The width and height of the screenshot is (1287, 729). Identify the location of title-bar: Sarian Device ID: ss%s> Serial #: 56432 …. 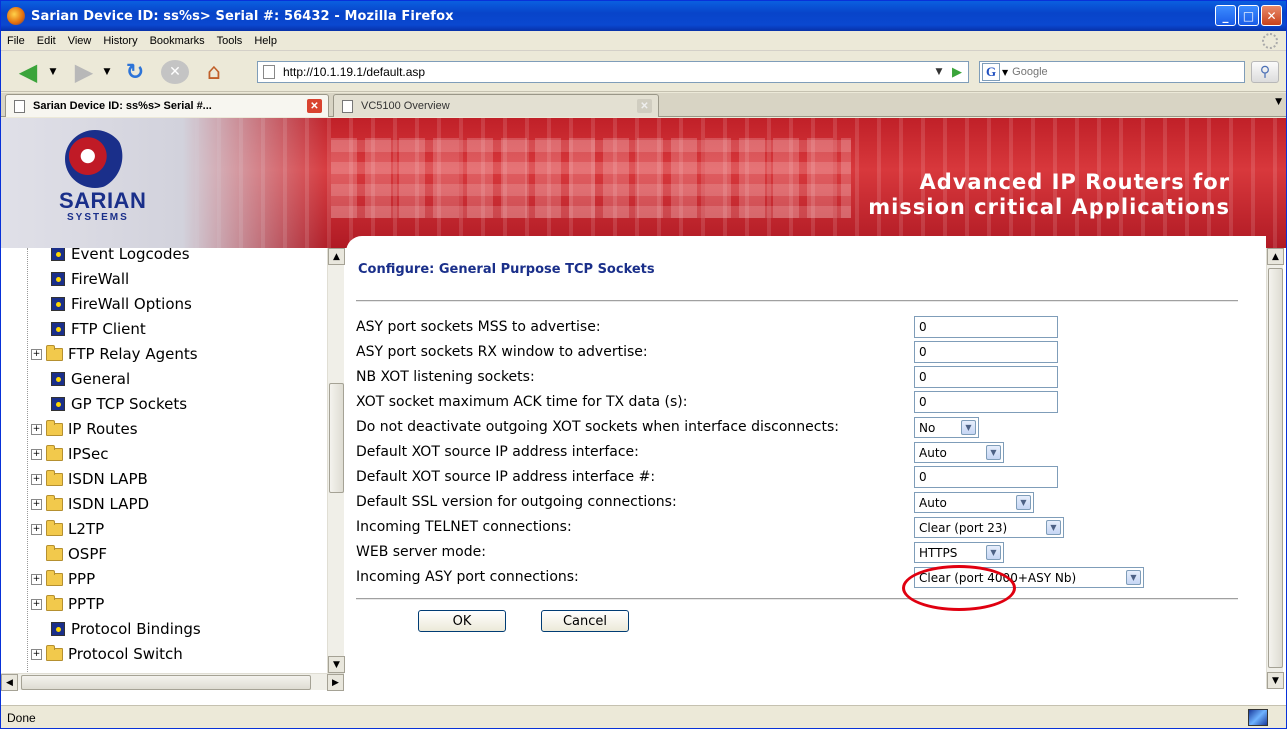
(643, 16).